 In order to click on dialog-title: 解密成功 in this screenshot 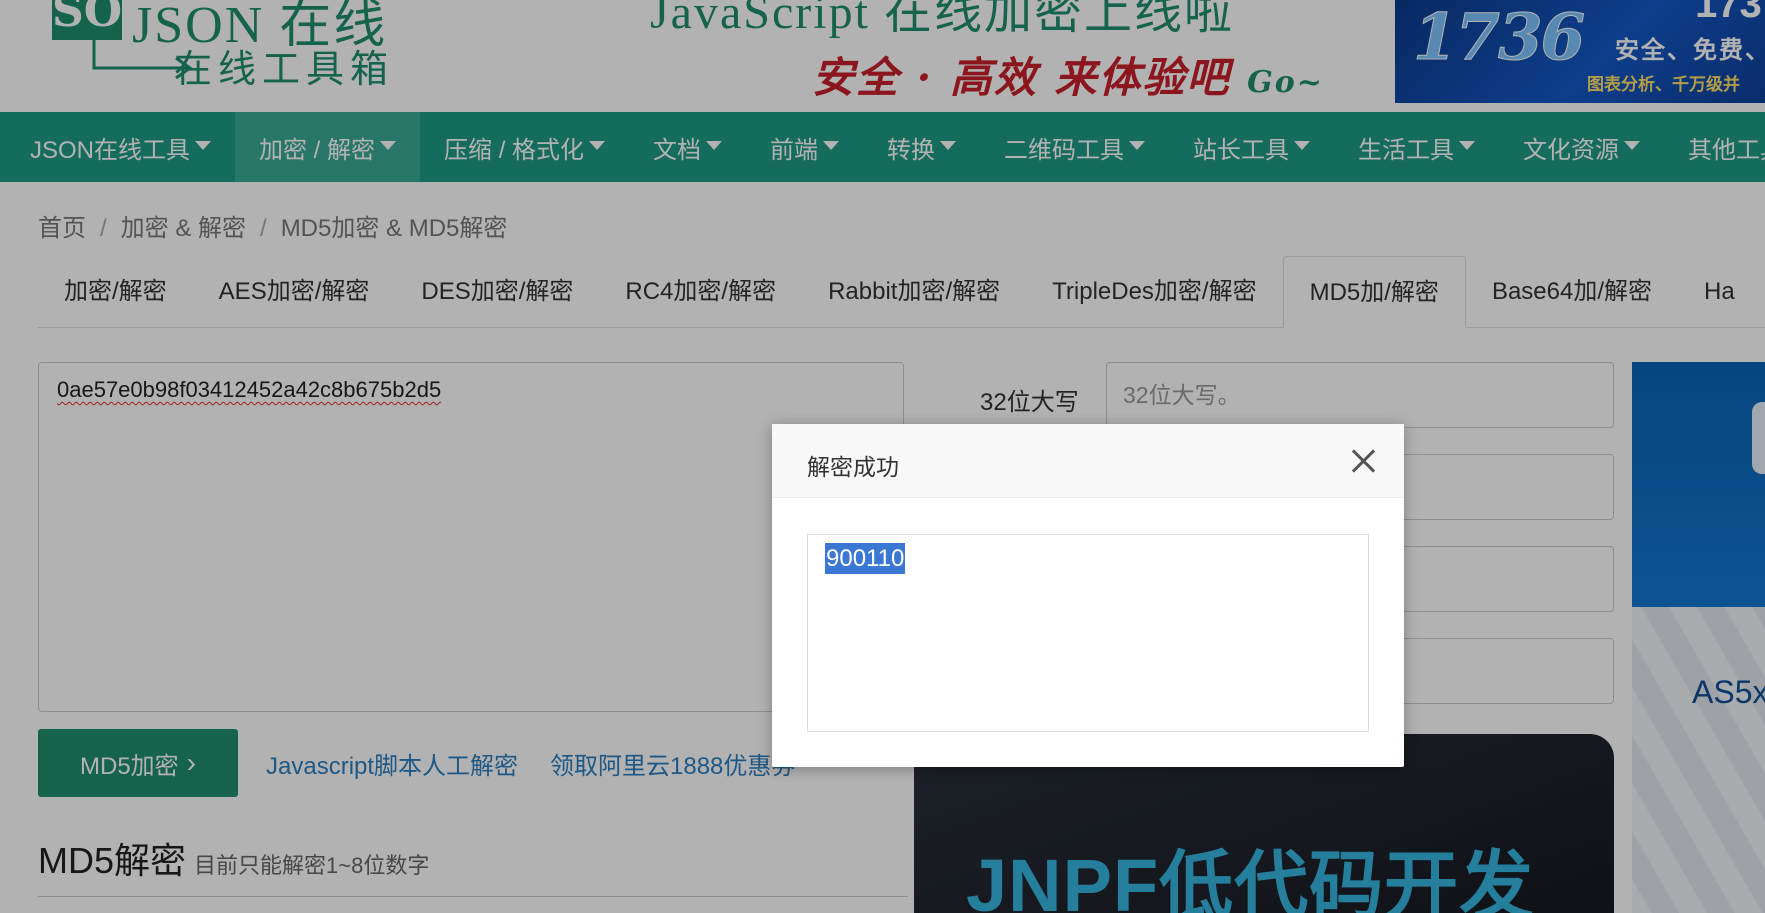, I will do `click(853, 467)`.